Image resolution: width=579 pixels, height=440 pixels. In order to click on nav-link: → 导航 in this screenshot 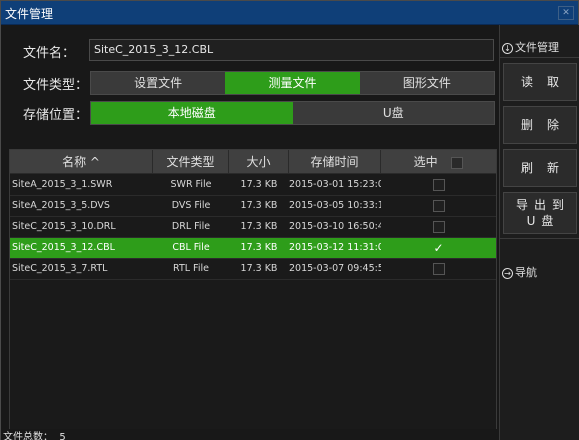, I will do `click(519, 272)`.